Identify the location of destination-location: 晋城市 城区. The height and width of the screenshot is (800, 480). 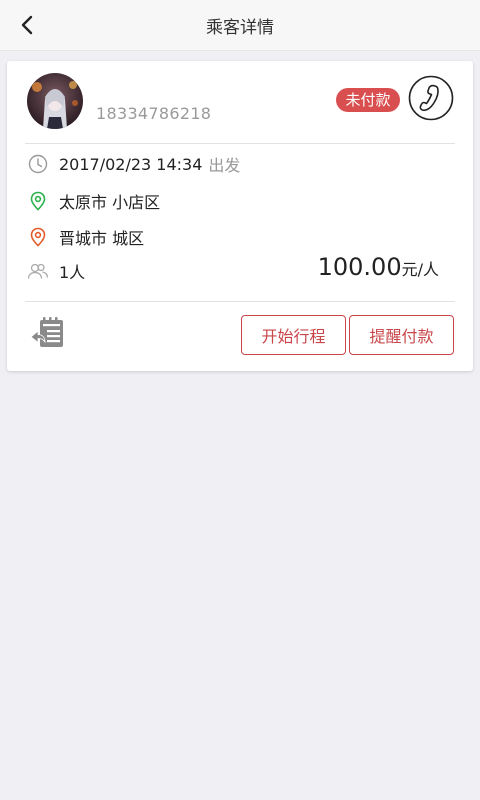
(102, 238).